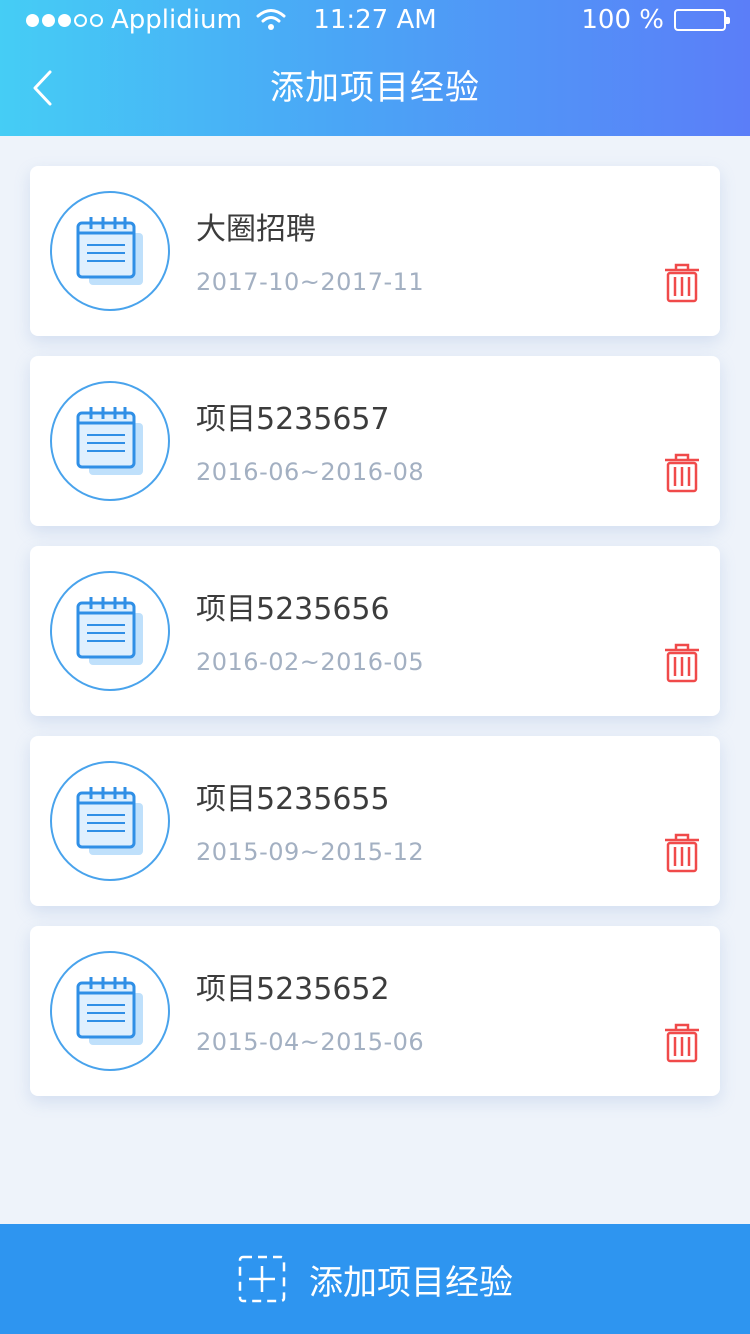 Image resolution: width=750 pixels, height=1334 pixels. I want to click on nav-bar: 添加项目经验, so click(375, 88).